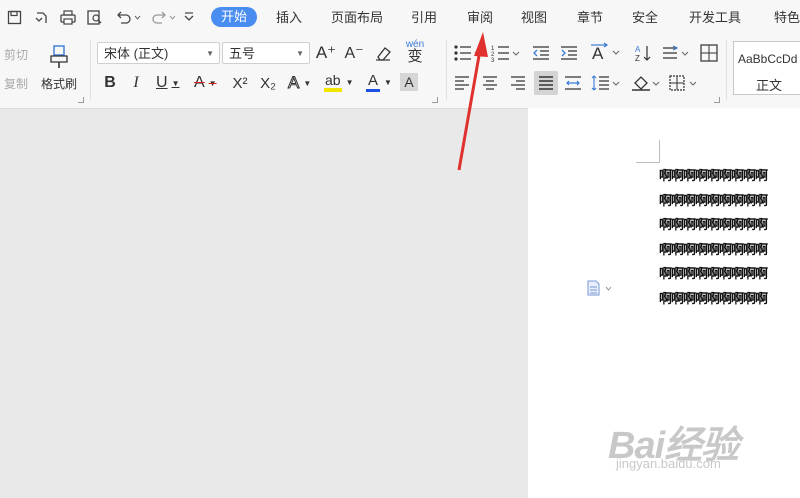 The width and height of the screenshot is (800, 498). I want to click on decrease-indent-icon, so click(541, 53).